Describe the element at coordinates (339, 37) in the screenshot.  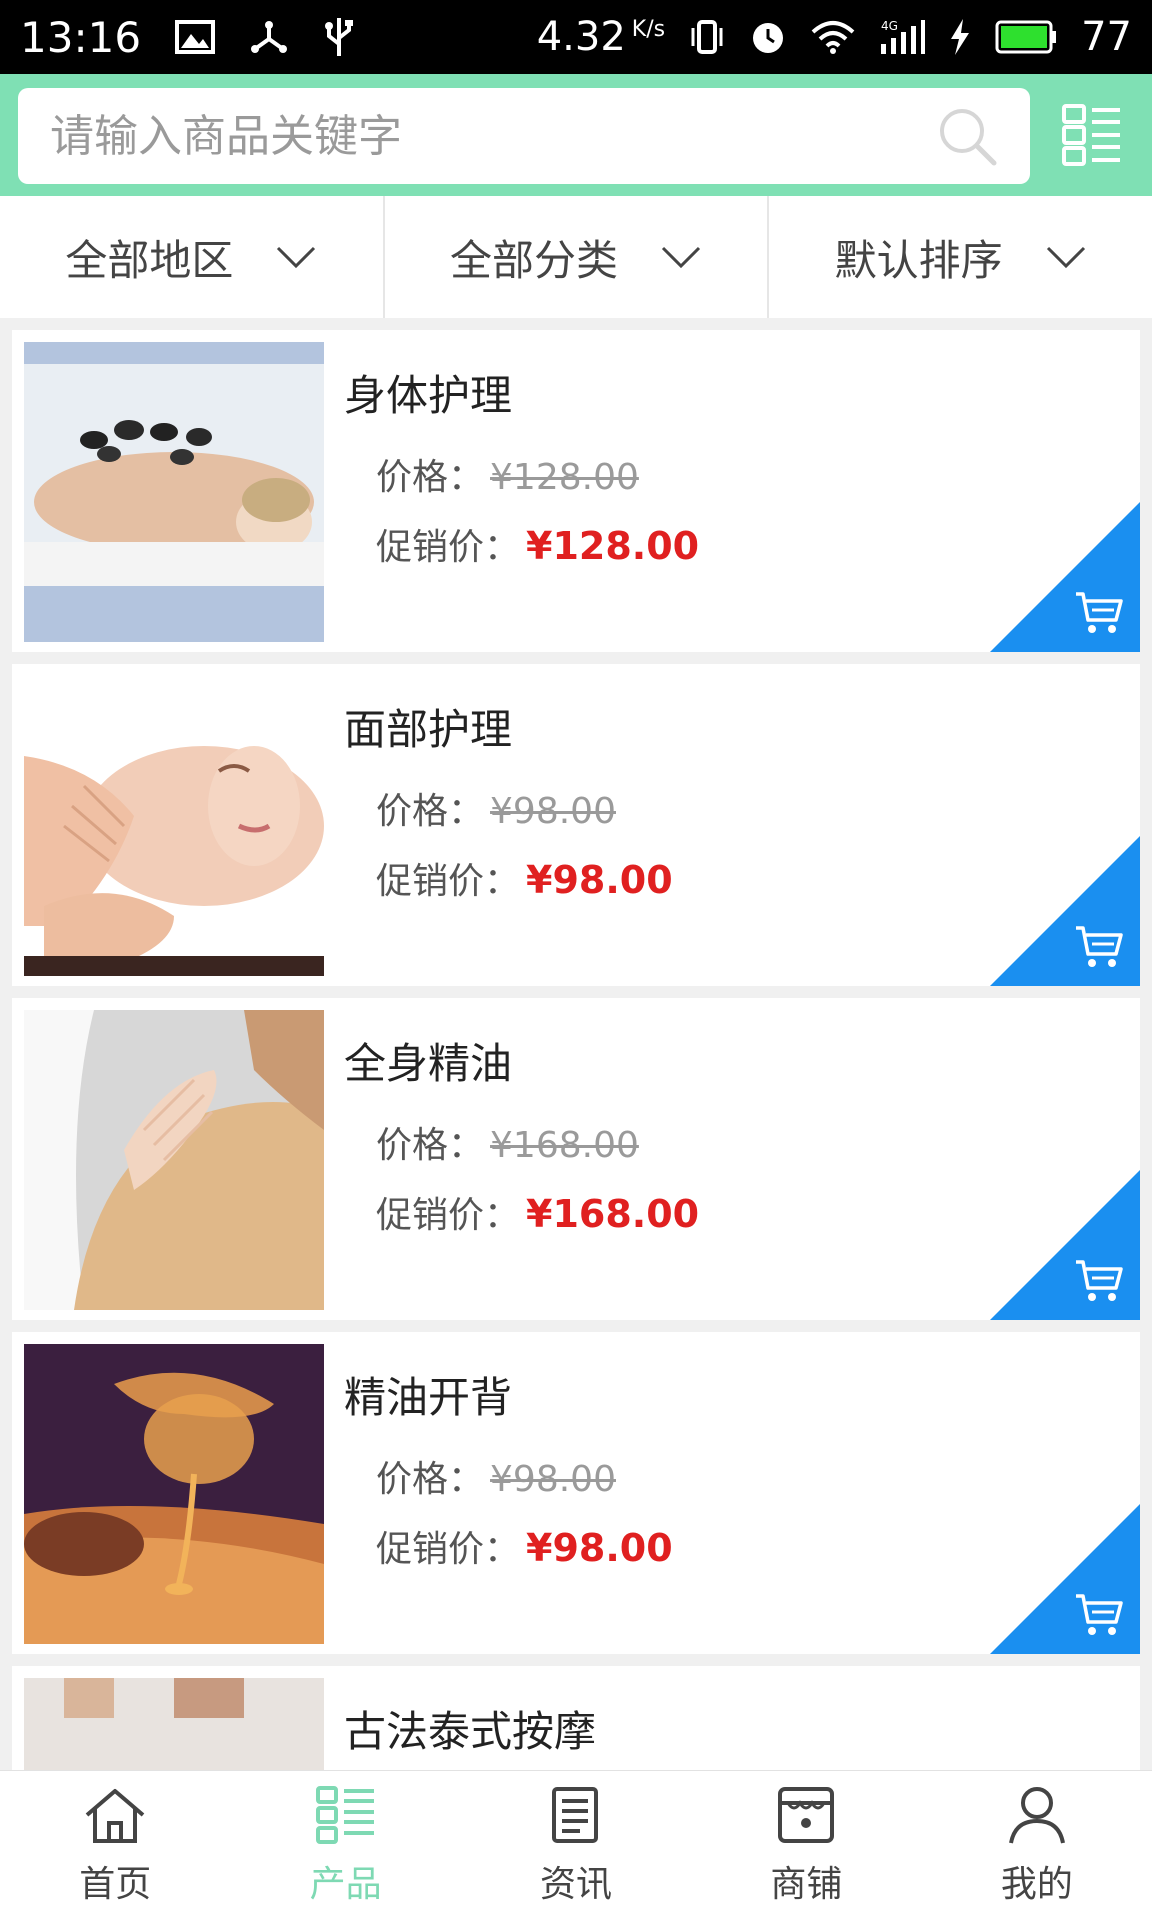
I see `usb-icon` at that location.